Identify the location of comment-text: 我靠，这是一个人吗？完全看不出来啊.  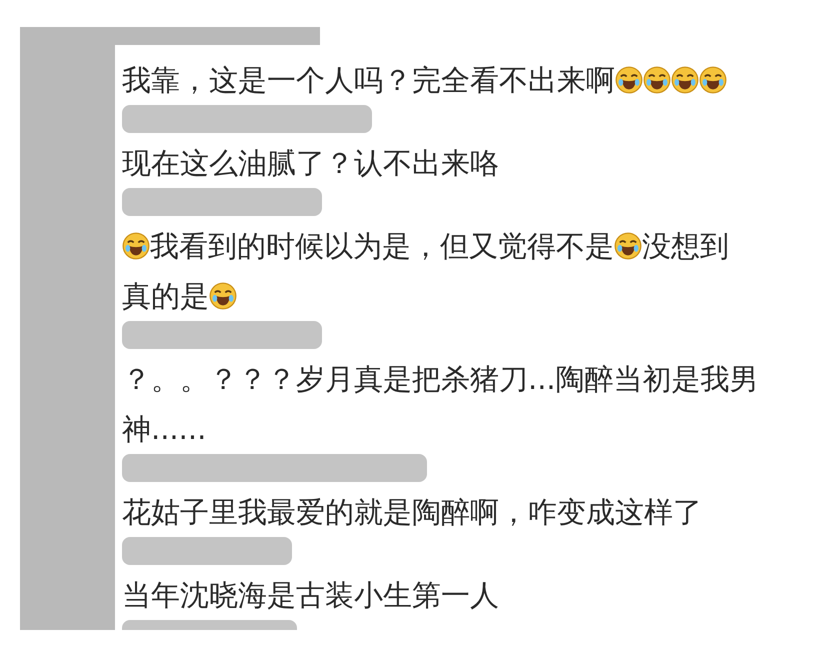
(368, 80).